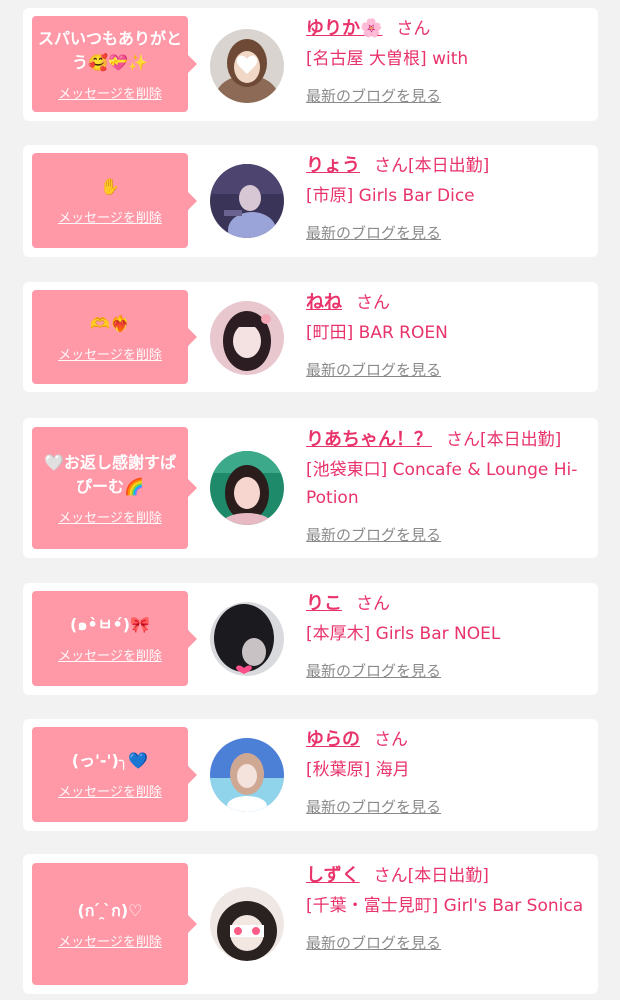 The height and width of the screenshot is (1000, 620). I want to click on message-bubble: スパいつもありがとう🥰💝✨ メッセージを削除, so click(114, 64).